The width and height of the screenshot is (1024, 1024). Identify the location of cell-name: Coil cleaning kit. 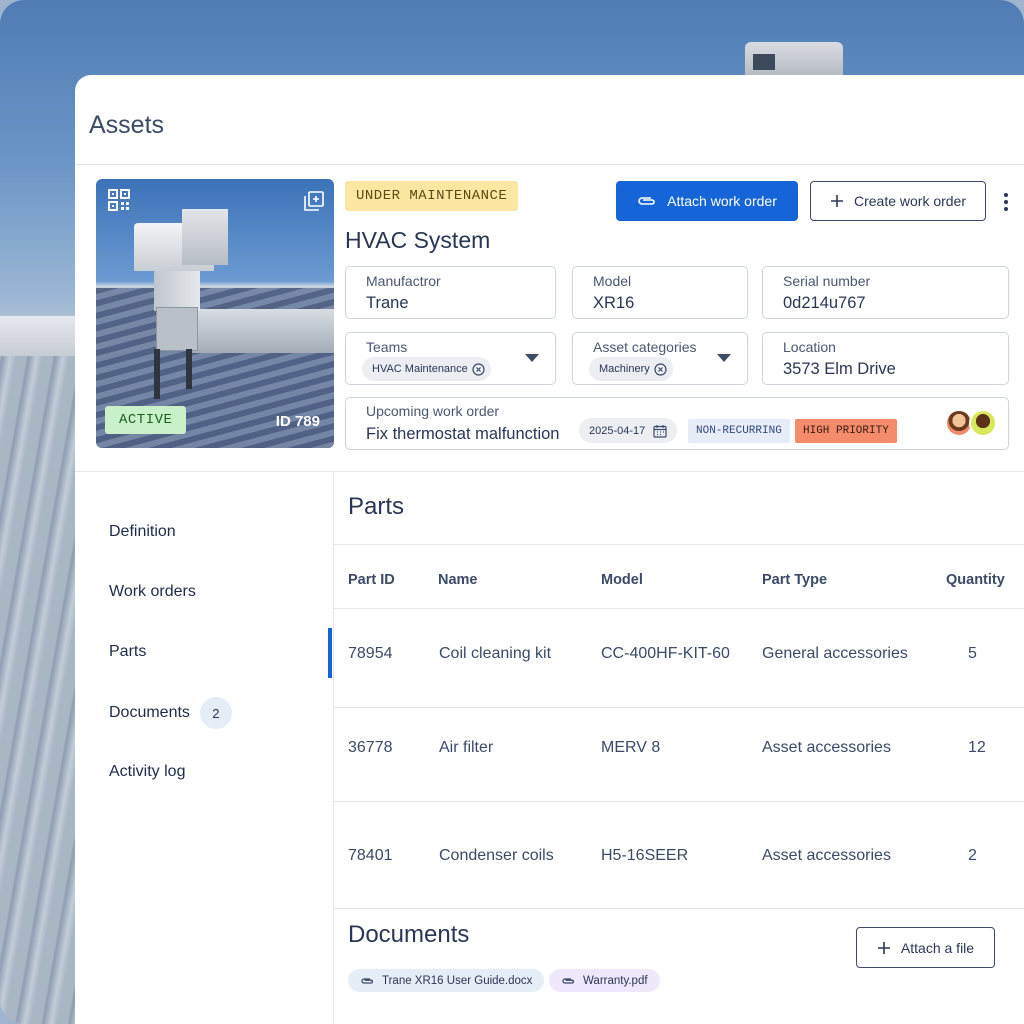
(495, 653).